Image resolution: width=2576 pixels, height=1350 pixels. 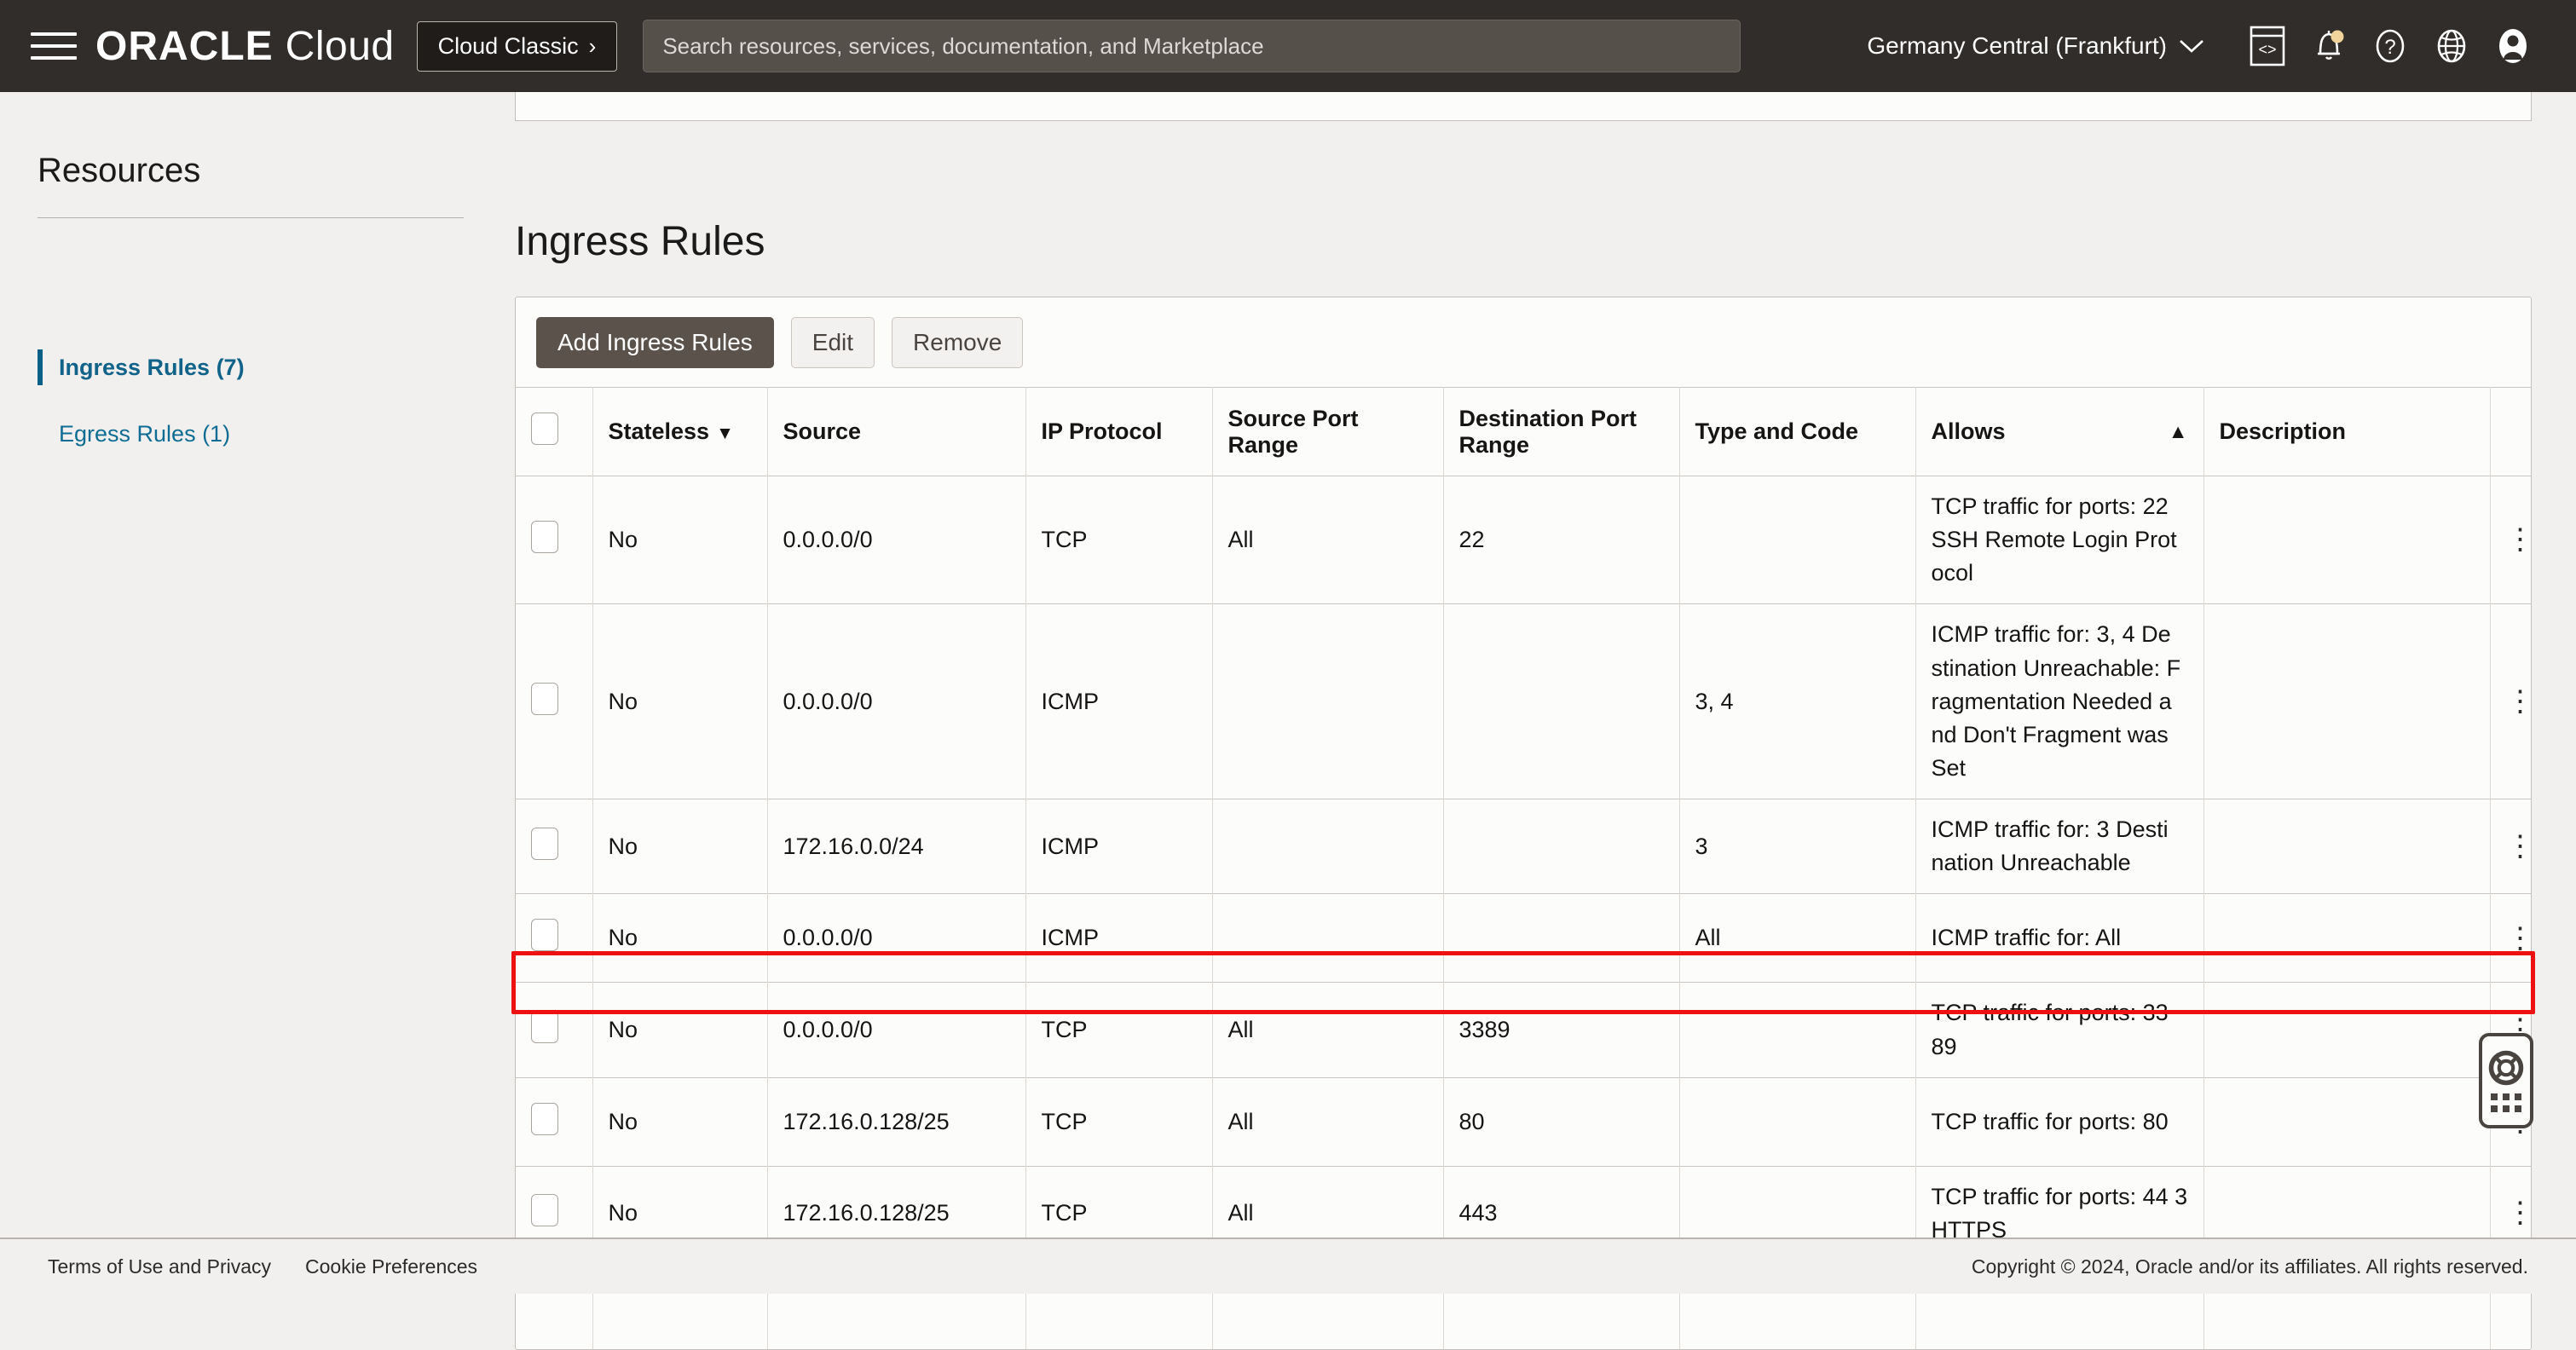 I want to click on user-avatar-icon, so click(x=2513, y=46).